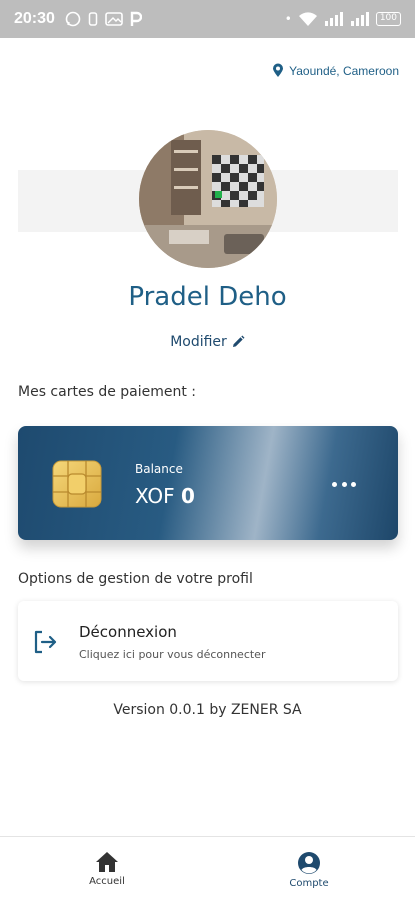 The width and height of the screenshot is (415, 900). What do you see at coordinates (107, 881) in the screenshot?
I see `nav-home-label: Accueil` at bounding box center [107, 881].